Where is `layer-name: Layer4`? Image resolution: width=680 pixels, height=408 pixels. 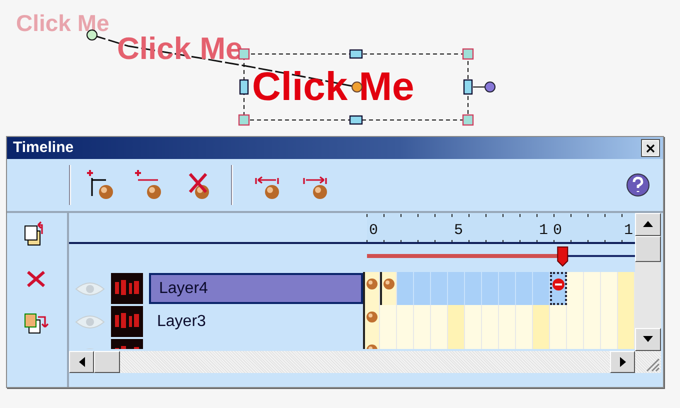
layer-name: Layer4 is located at coordinates (256, 288).